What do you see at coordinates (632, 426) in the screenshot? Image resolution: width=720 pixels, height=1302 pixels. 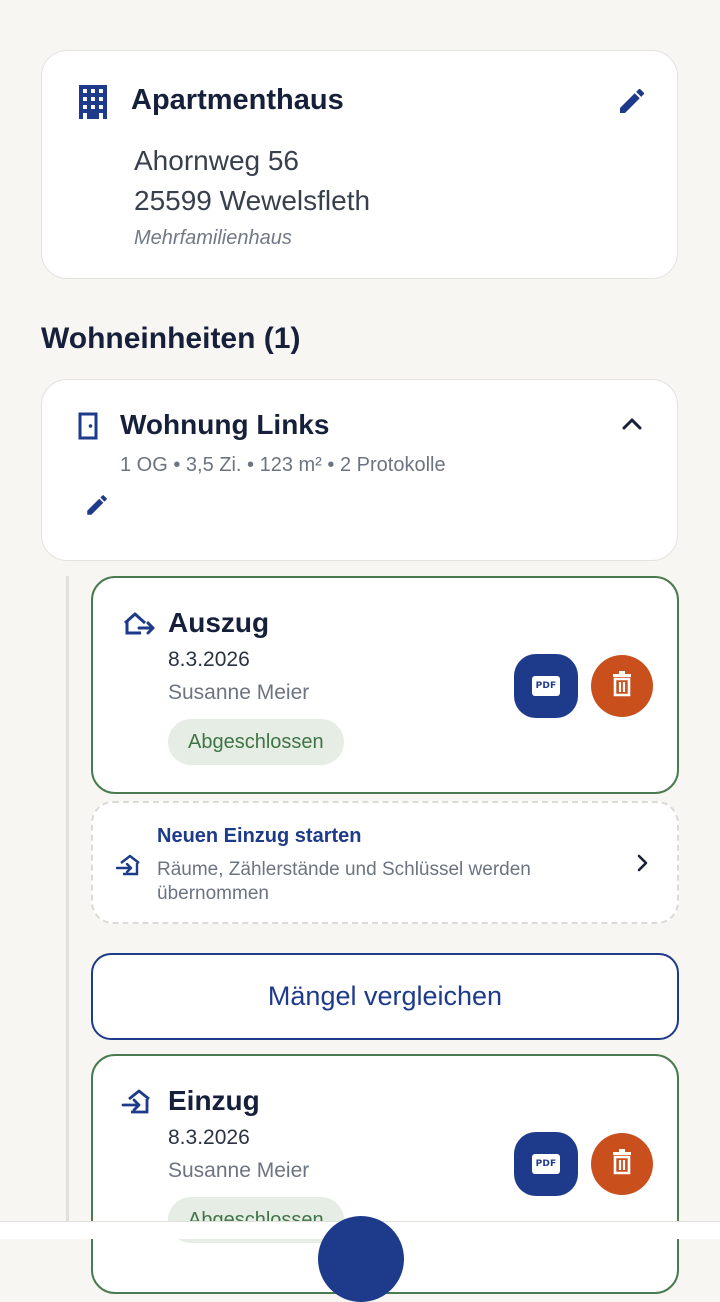 I see `chevron-up-icon` at bounding box center [632, 426].